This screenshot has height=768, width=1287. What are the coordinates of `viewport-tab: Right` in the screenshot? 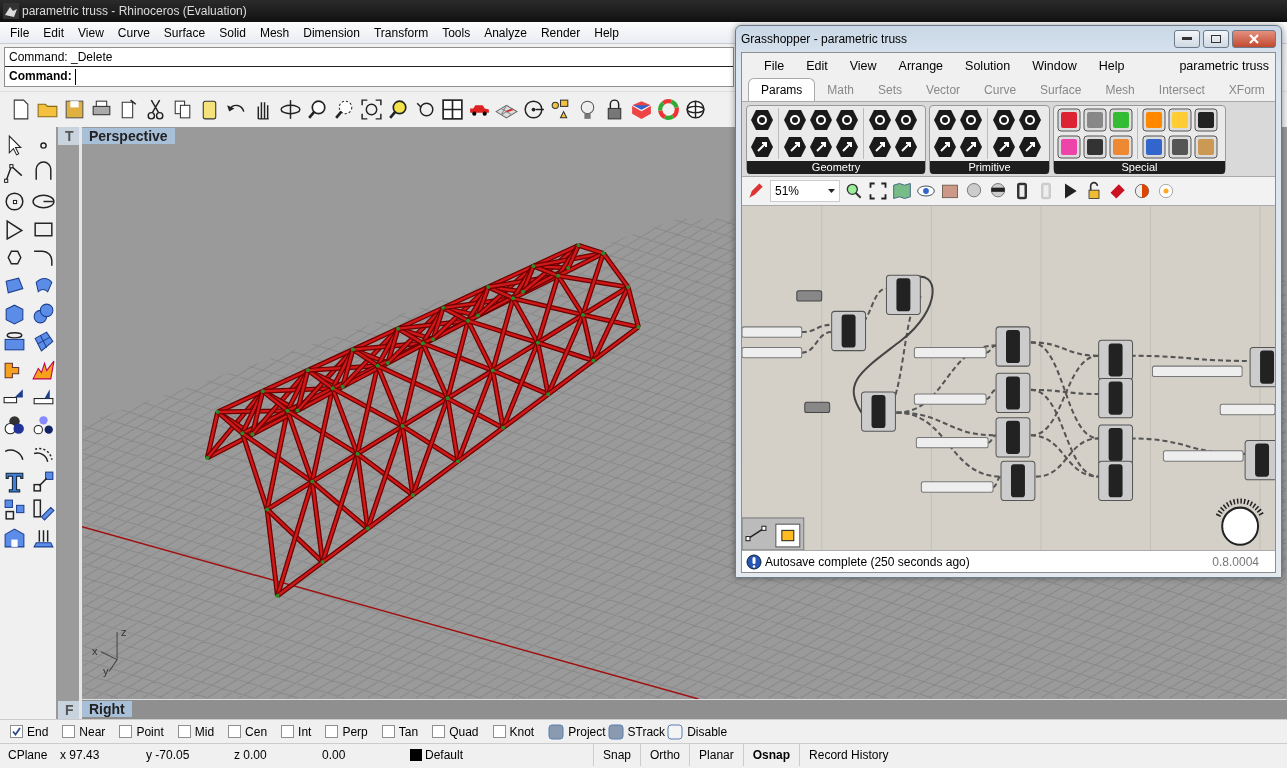 It's located at (107, 709).